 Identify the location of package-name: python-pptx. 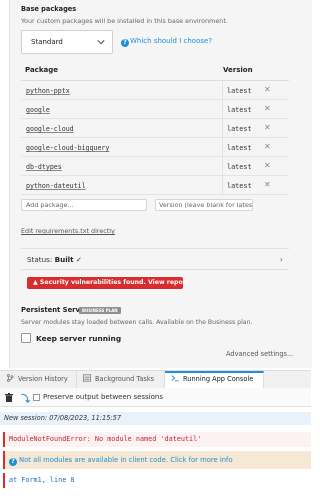
(48, 91).